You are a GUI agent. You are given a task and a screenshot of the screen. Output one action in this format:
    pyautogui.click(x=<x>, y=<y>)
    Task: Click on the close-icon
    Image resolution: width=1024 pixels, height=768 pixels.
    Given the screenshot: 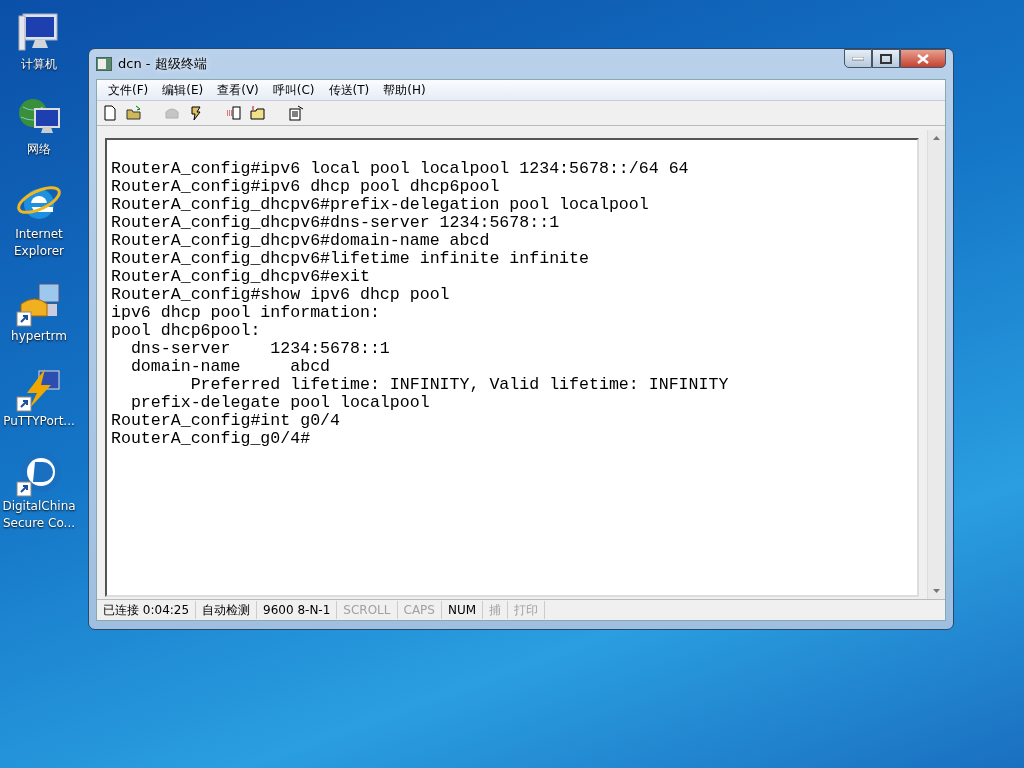 What is the action you would take?
    pyautogui.click(x=923, y=58)
    